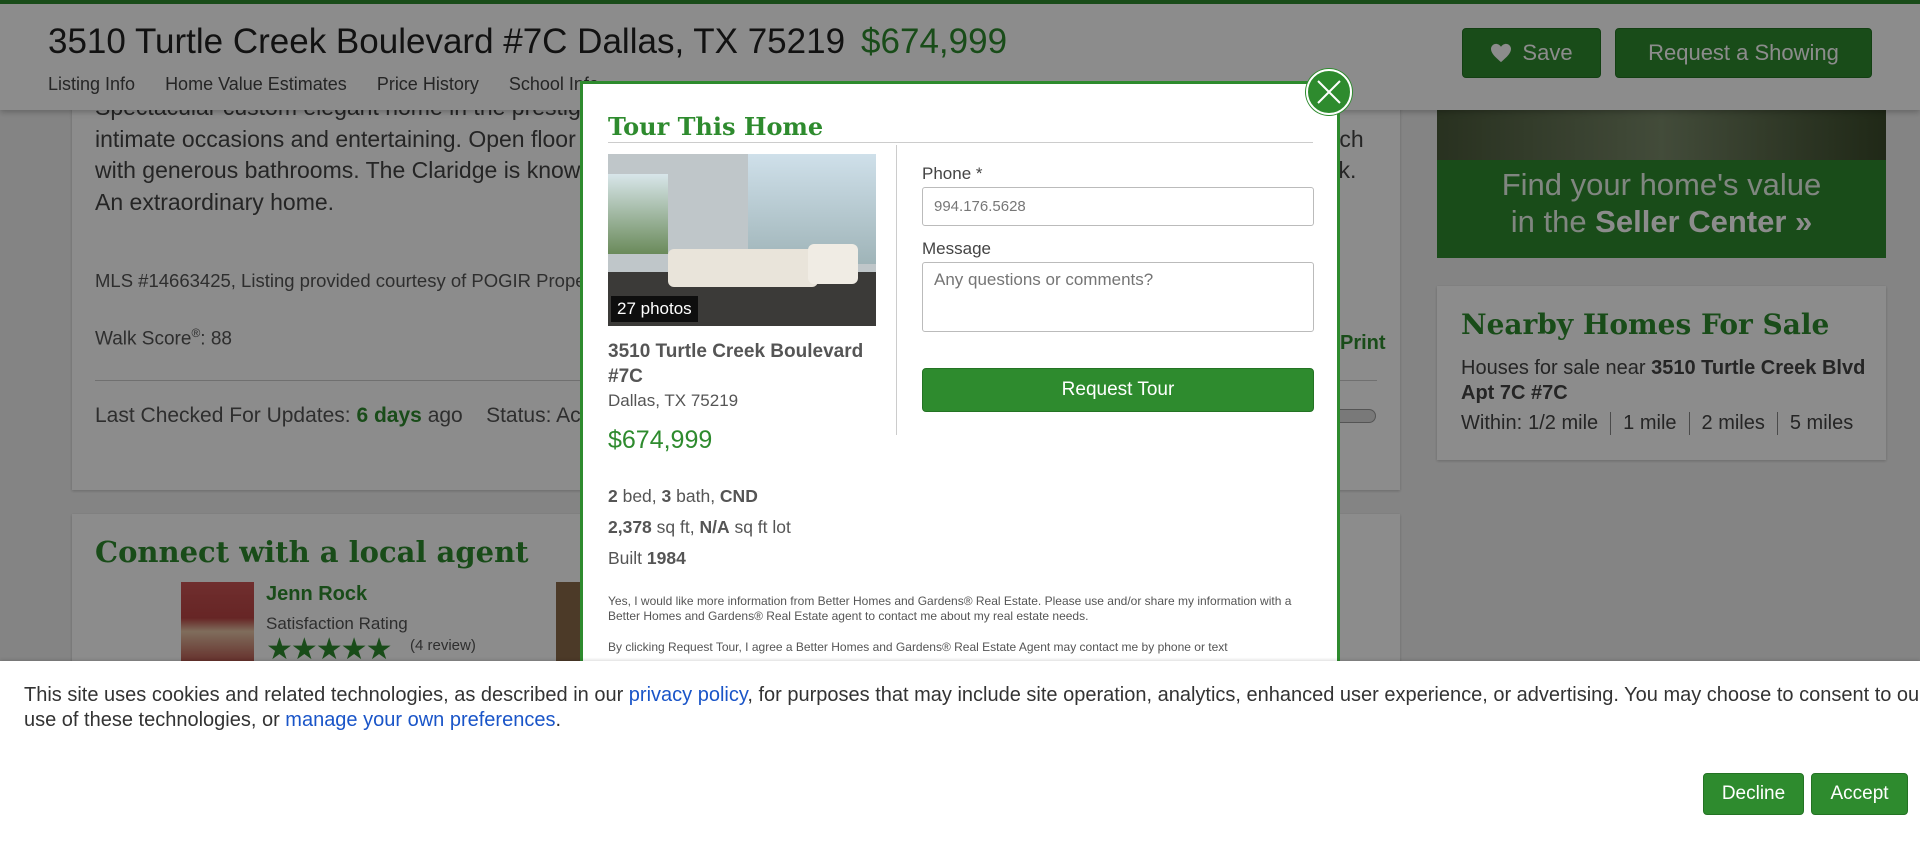 This screenshot has height=846, width=1920. What do you see at coordinates (639, 496) in the screenshot?
I see `beds-label: bed,` at bounding box center [639, 496].